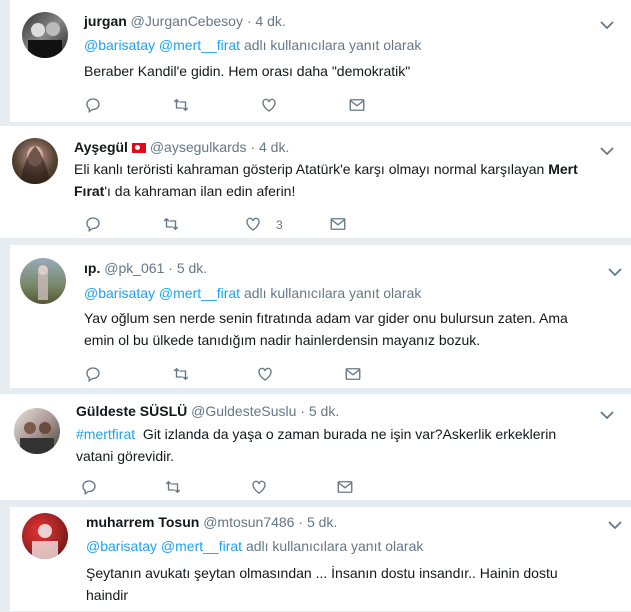 The width and height of the screenshot is (631, 612). I want to click on text-segment: 'ı da kahraman ilan edin aferin!, so click(200, 191).